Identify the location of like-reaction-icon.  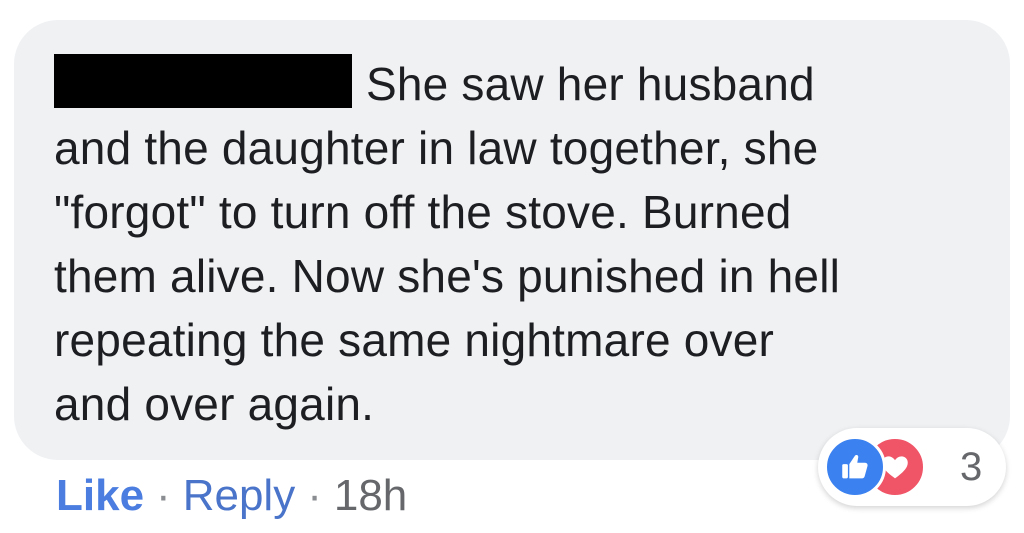
(855, 467).